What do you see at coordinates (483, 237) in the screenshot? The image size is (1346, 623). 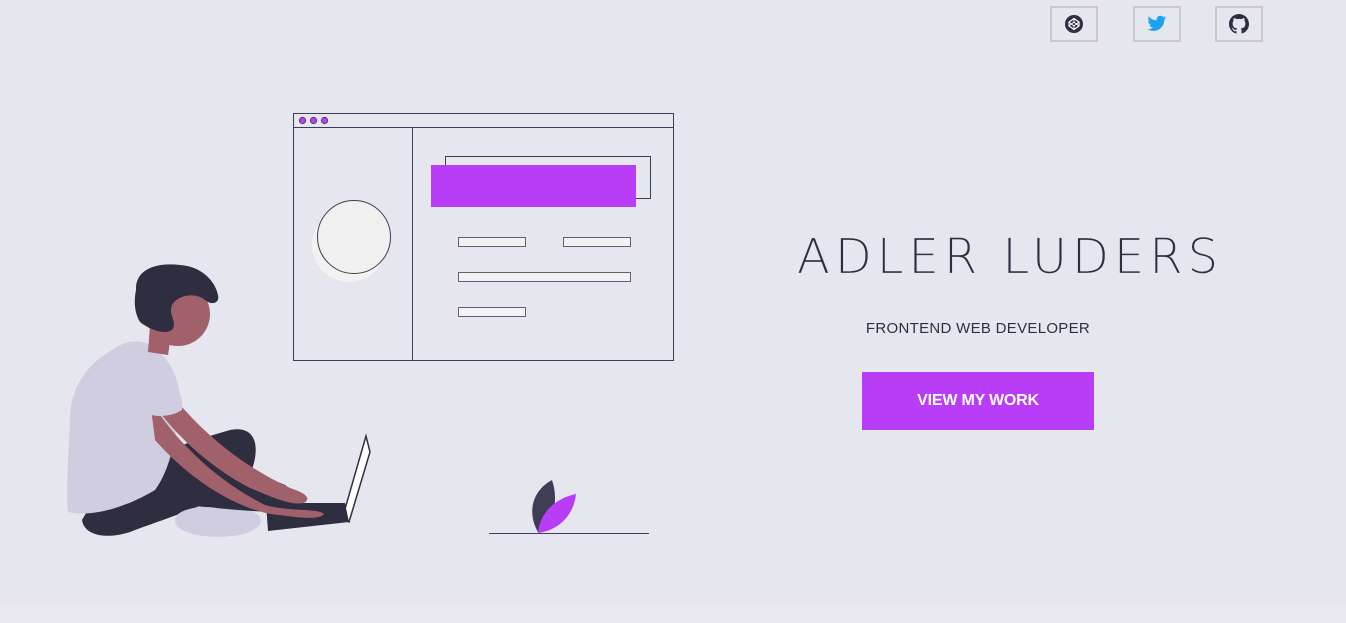 I see `browser-window-graphic` at bounding box center [483, 237].